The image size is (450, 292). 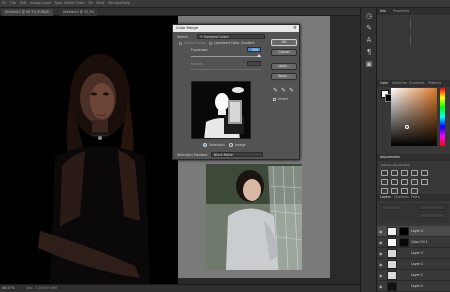 I want to click on color-balance-icon, so click(x=394, y=182).